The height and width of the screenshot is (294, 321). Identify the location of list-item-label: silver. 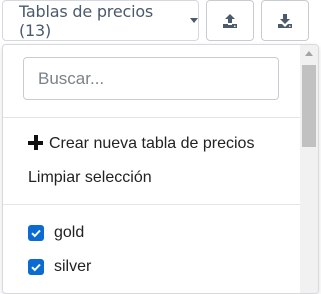
(73, 266).